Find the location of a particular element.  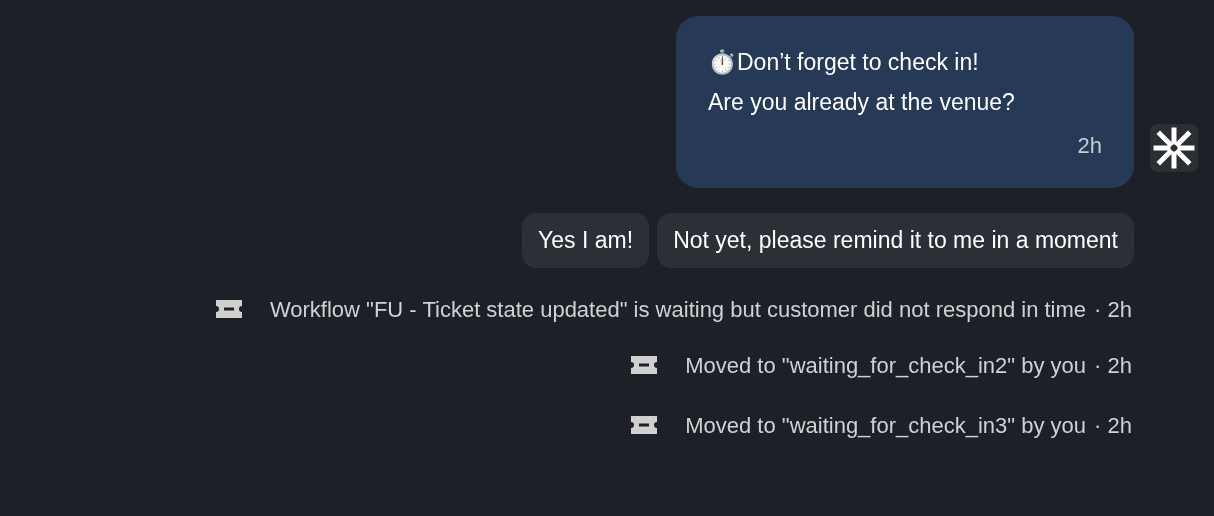

message-text: Are you already at the venue? is located at coordinates (861, 102).